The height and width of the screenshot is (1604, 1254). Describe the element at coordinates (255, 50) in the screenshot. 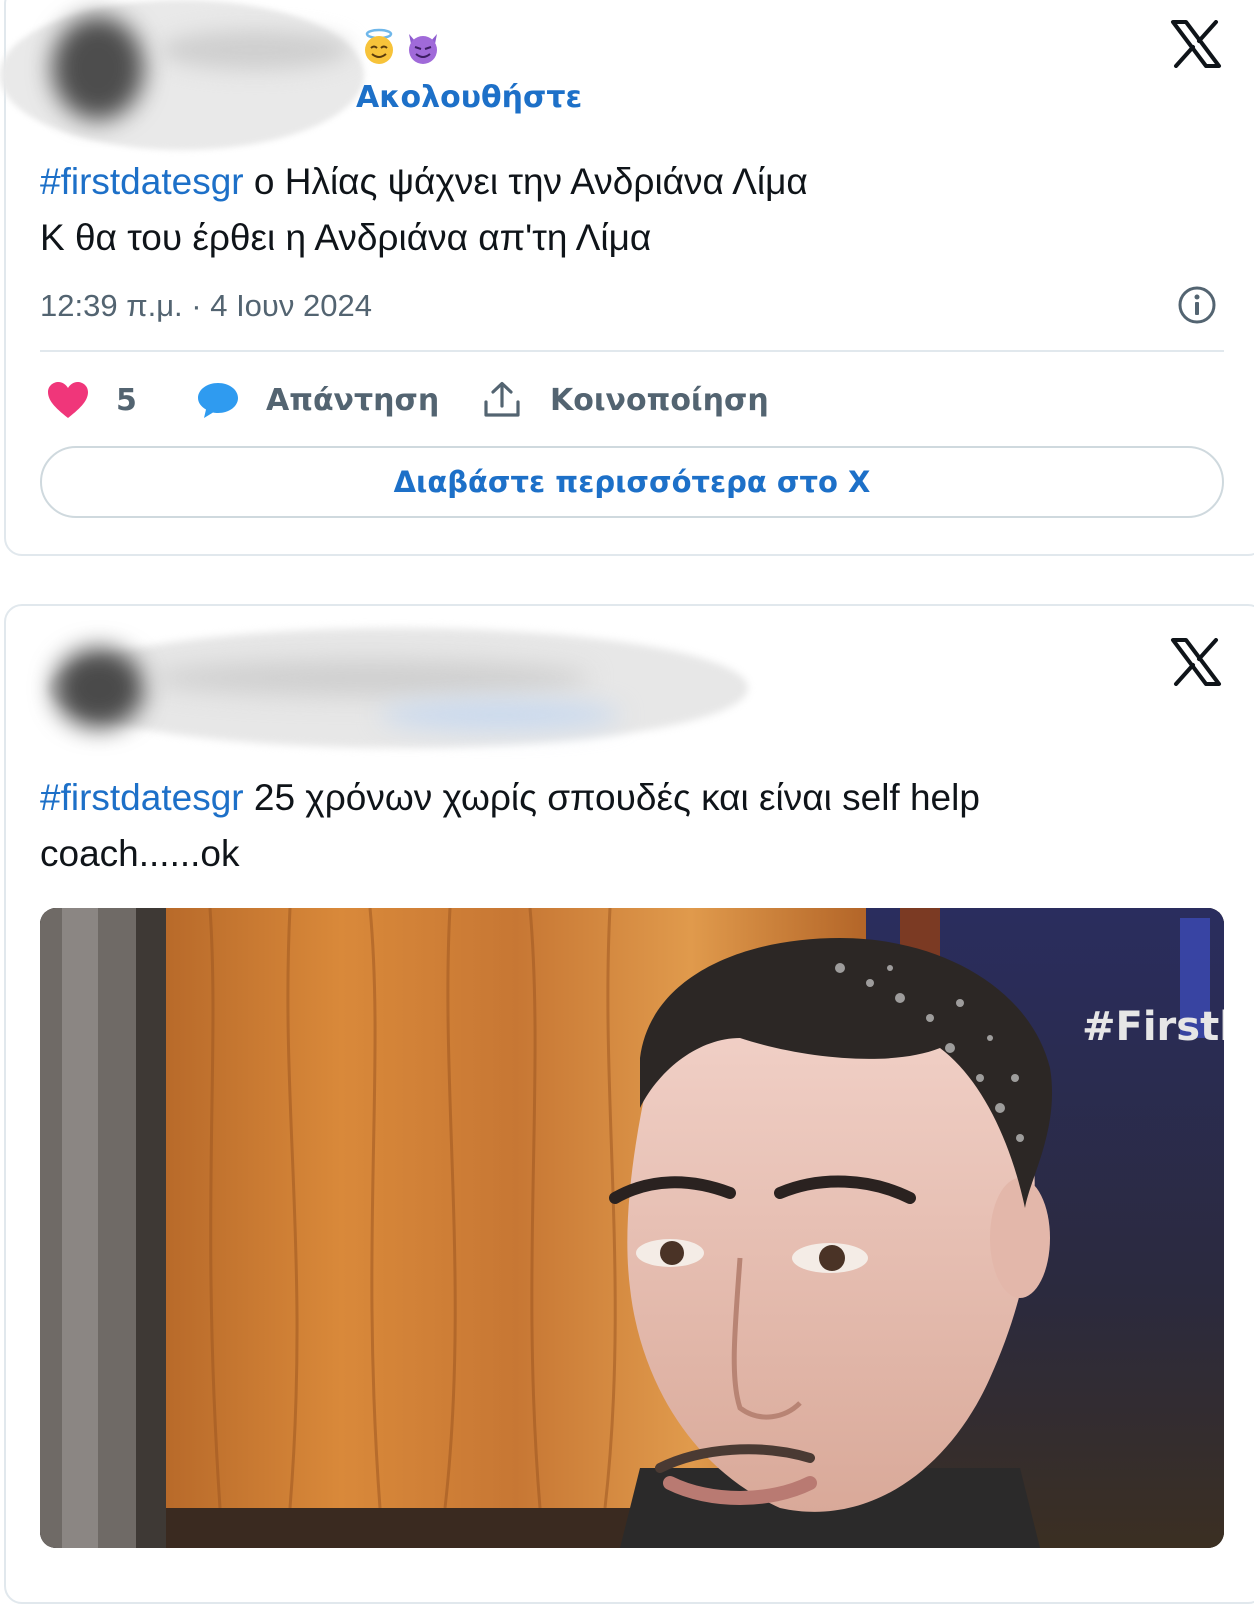

I see `blurred-username` at that location.